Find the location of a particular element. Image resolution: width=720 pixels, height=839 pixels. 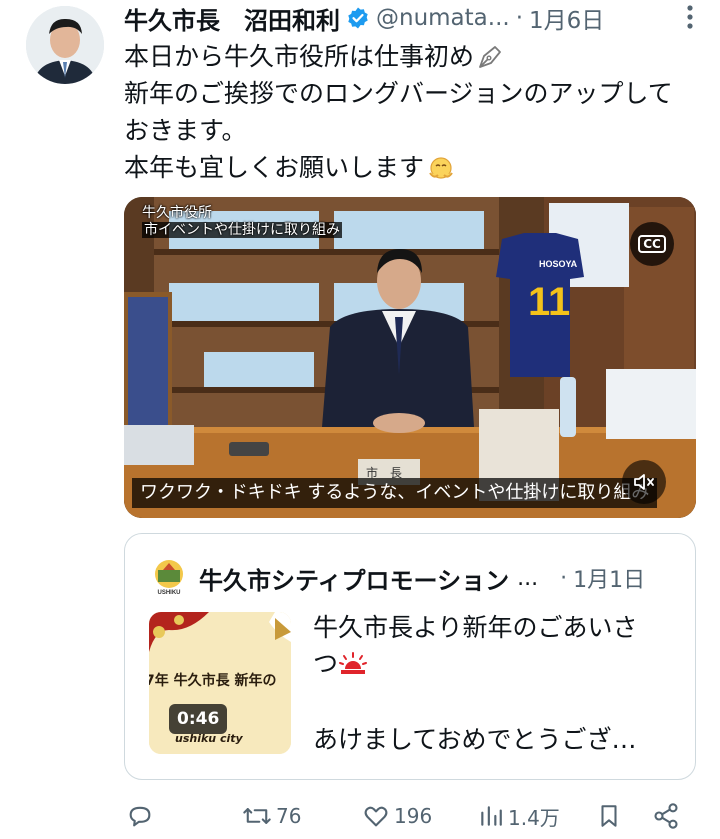

retweet-icon is located at coordinates (257, 816).